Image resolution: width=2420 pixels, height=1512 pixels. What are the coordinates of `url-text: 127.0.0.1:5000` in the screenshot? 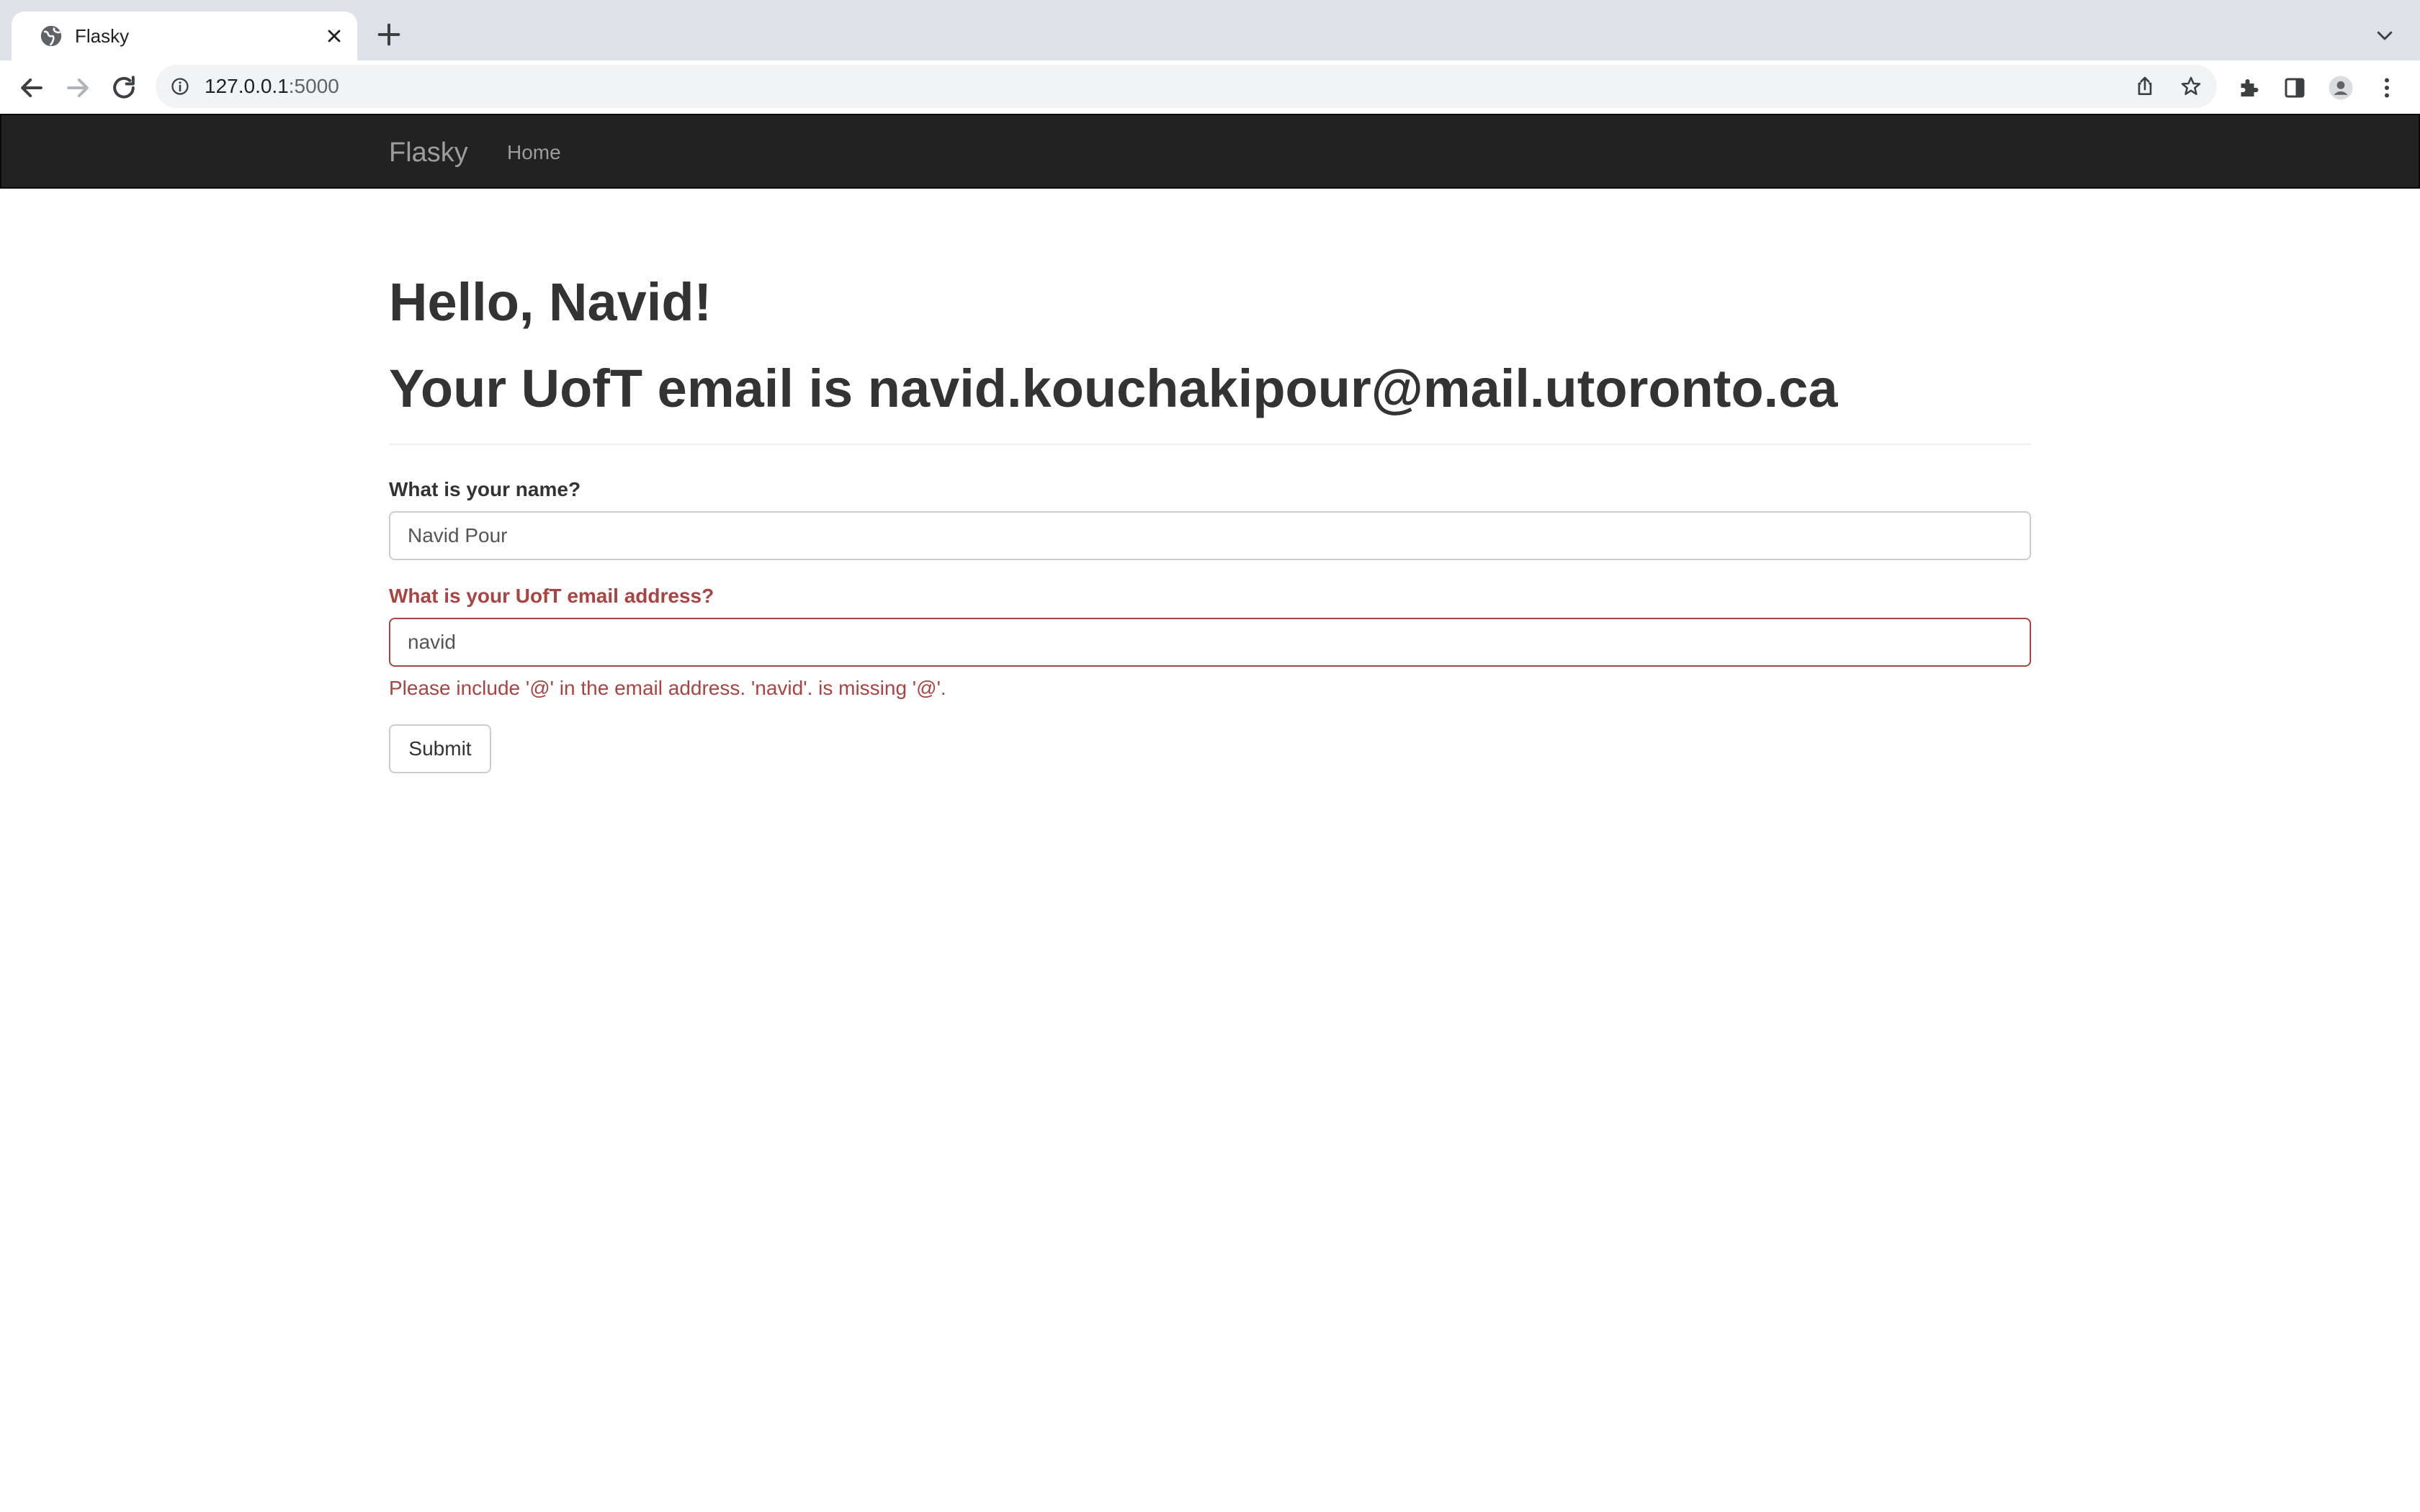 It's located at (272, 86).